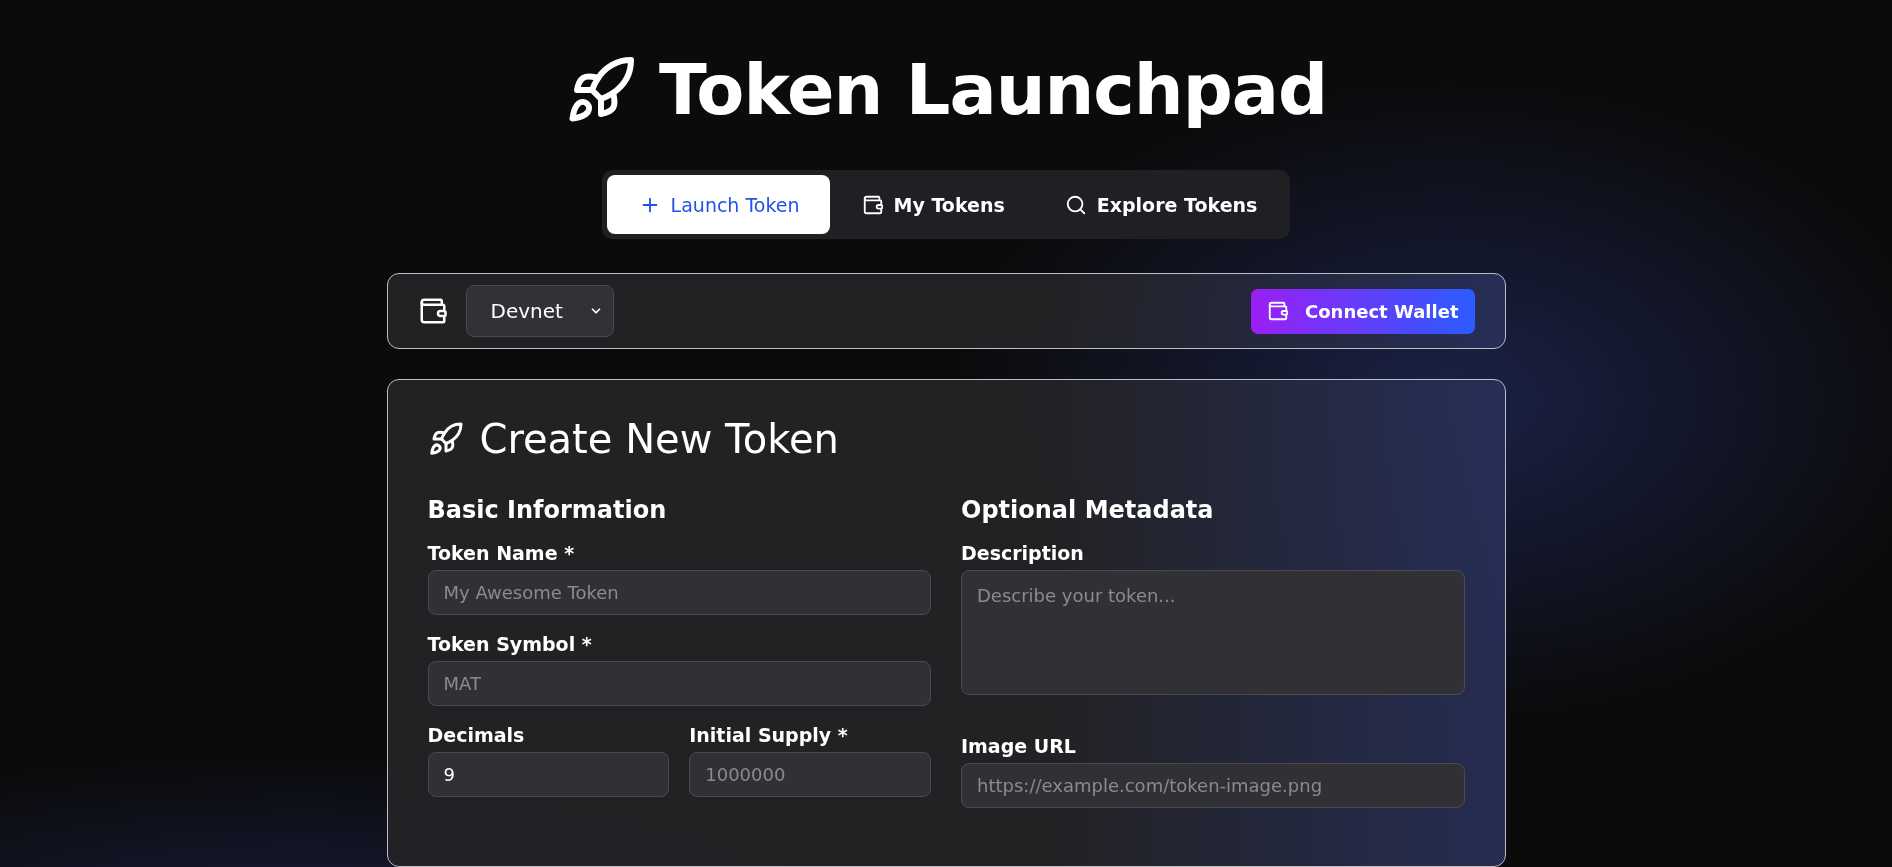 The width and height of the screenshot is (1892, 867). I want to click on page-title: Token Launchpad, so click(993, 90).